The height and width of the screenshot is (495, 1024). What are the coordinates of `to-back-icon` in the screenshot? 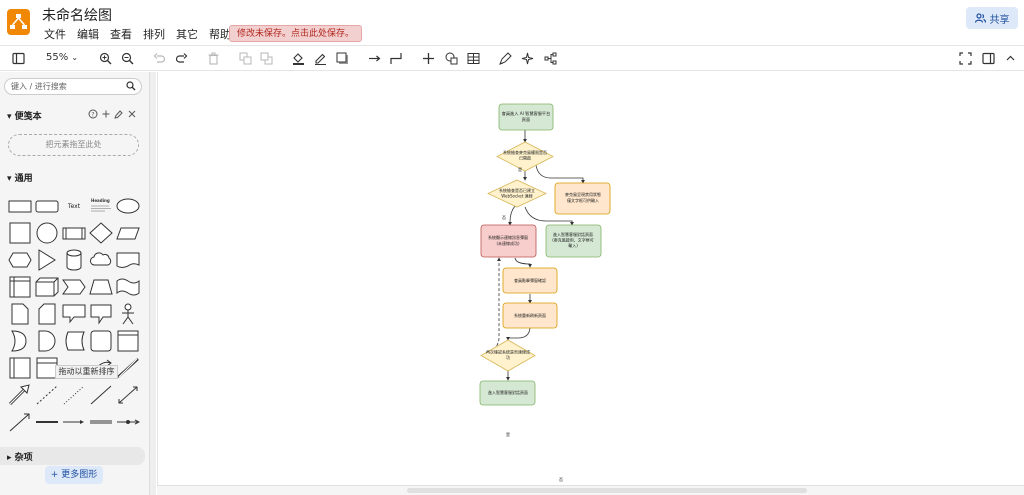 It's located at (266, 58).